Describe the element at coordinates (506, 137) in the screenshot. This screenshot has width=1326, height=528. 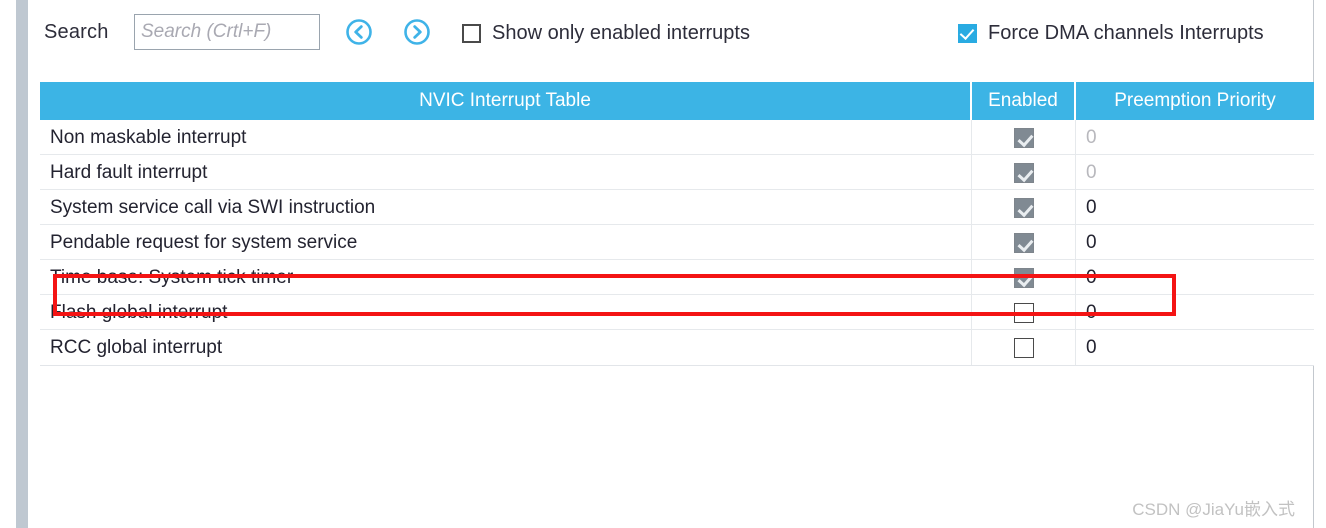
I see `cell-interrupt-name: Non maskable interrupt` at that location.